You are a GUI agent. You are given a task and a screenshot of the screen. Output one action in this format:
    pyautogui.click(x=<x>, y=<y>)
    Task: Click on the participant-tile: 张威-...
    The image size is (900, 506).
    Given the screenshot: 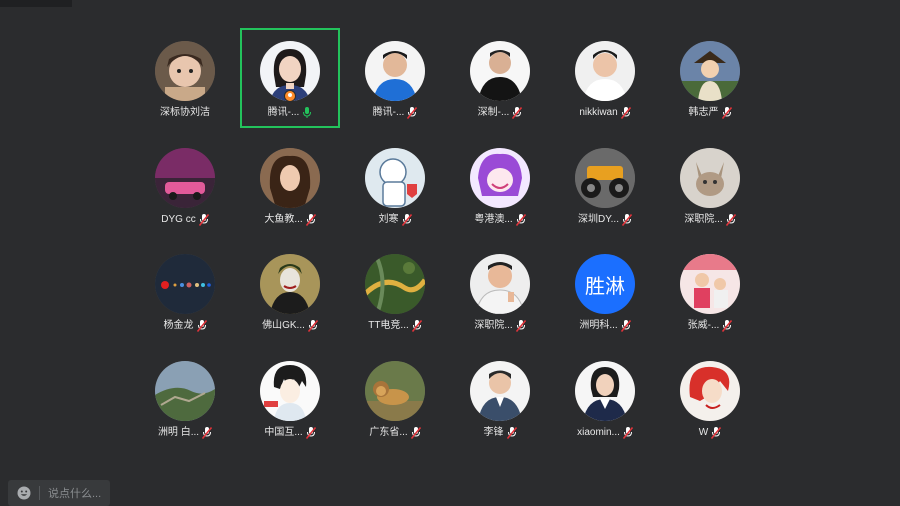 What is the action you would take?
    pyautogui.click(x=710, y=291)
    